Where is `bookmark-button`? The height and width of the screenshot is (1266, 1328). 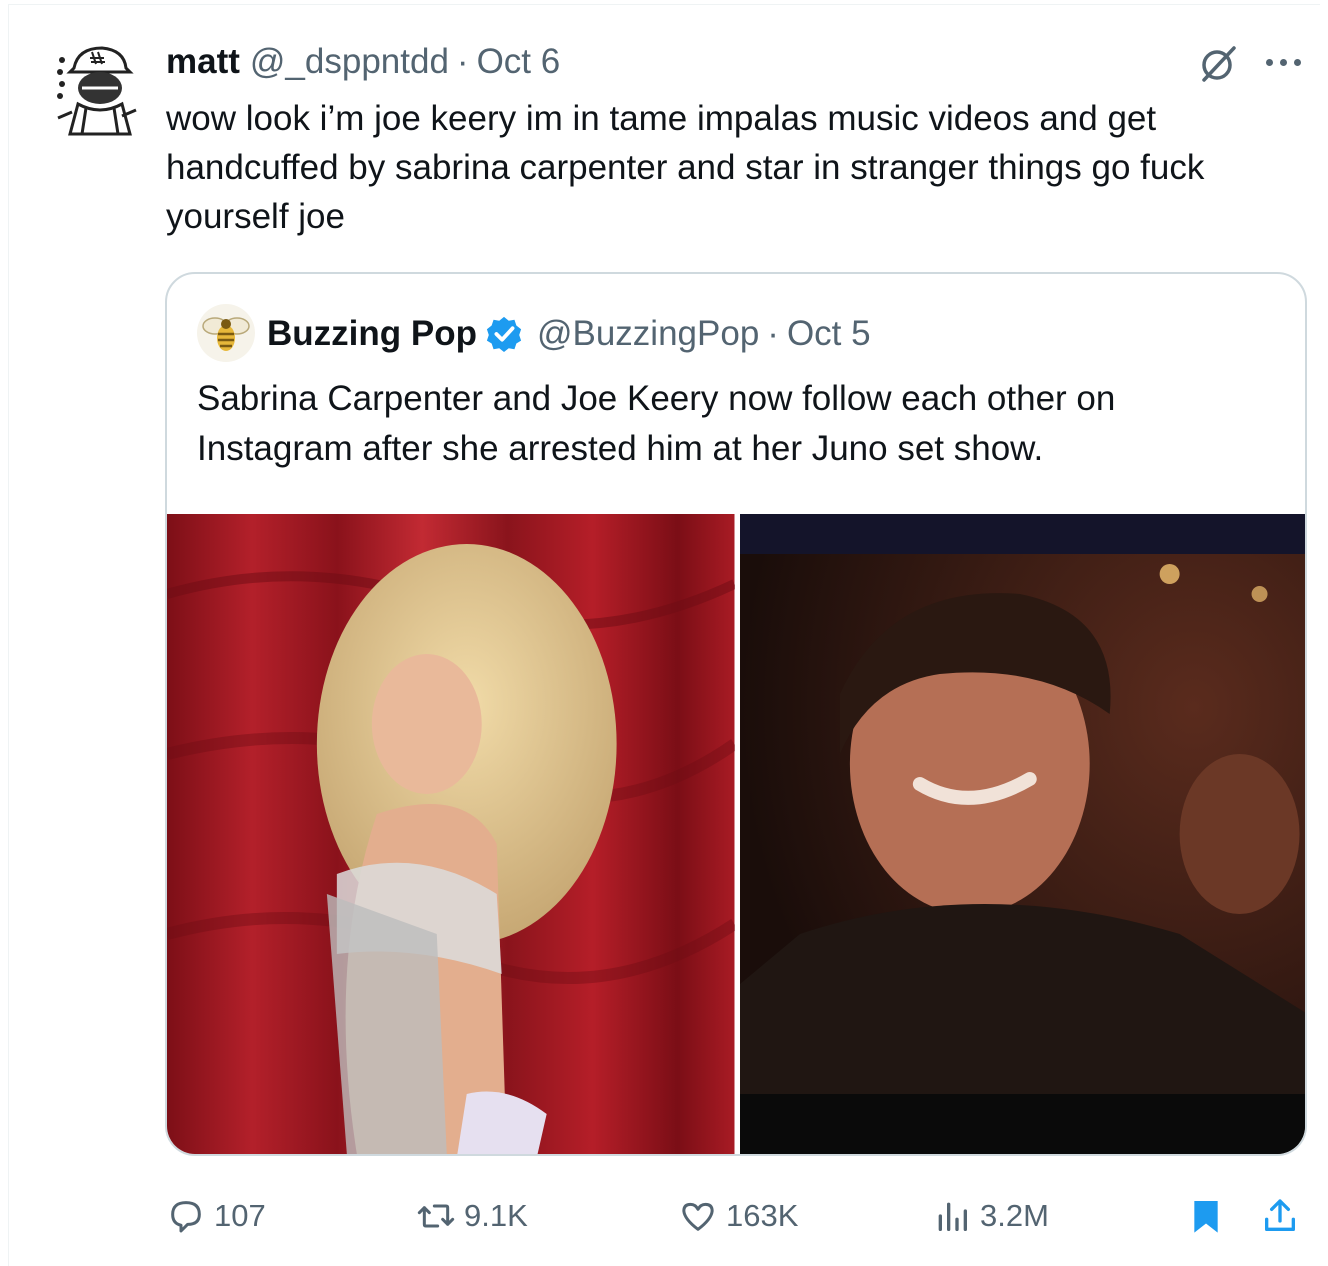 bookmark-button is located at coordinates (1206, 1216).